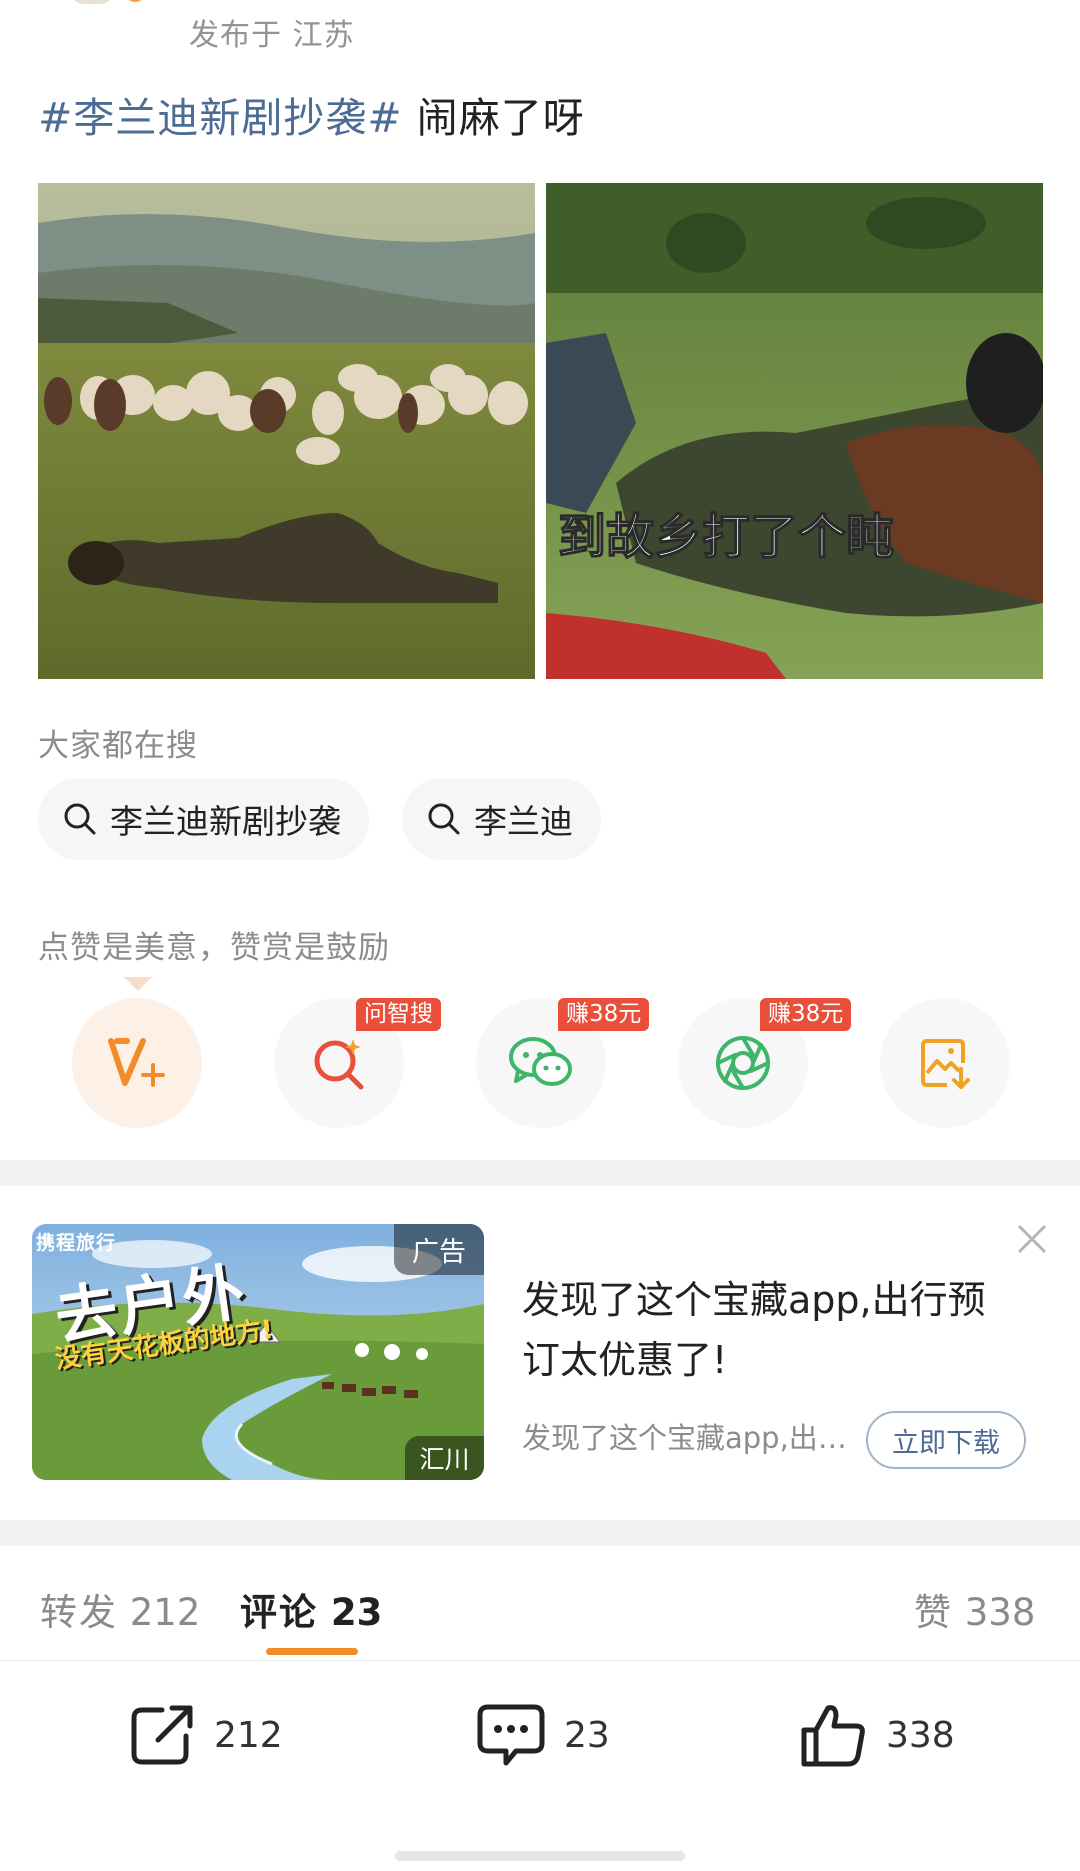 The width and height of the screenshot is (1080, 1871). I want to click on tab-comment: 评论 23, so click(311, 1609).